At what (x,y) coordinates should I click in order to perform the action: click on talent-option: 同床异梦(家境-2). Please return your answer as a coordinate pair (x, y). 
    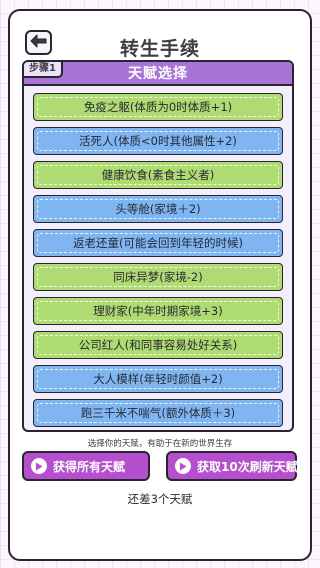
    Looking at the image, I should click on (158, 277).